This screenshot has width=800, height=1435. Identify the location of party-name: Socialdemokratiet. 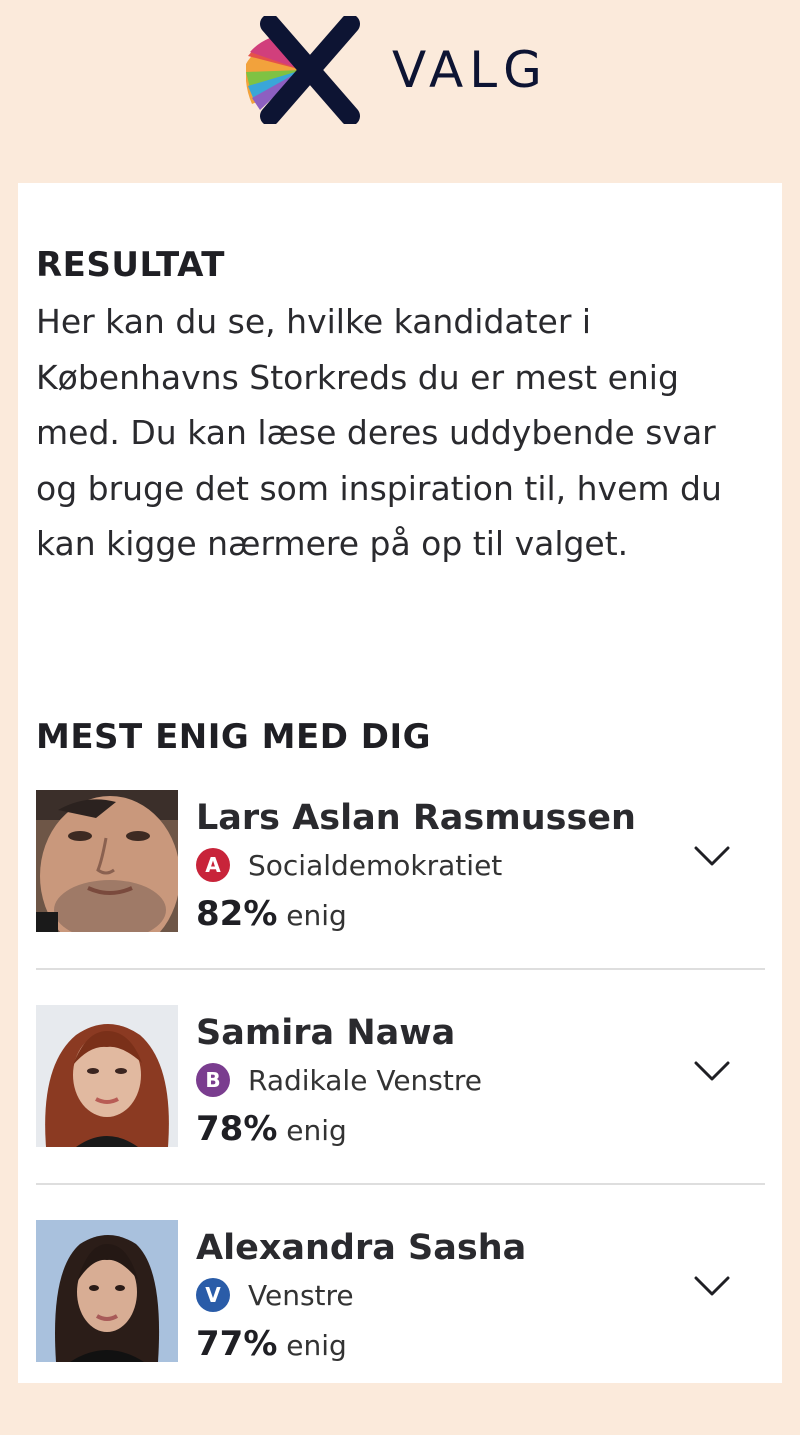
(375, 865).